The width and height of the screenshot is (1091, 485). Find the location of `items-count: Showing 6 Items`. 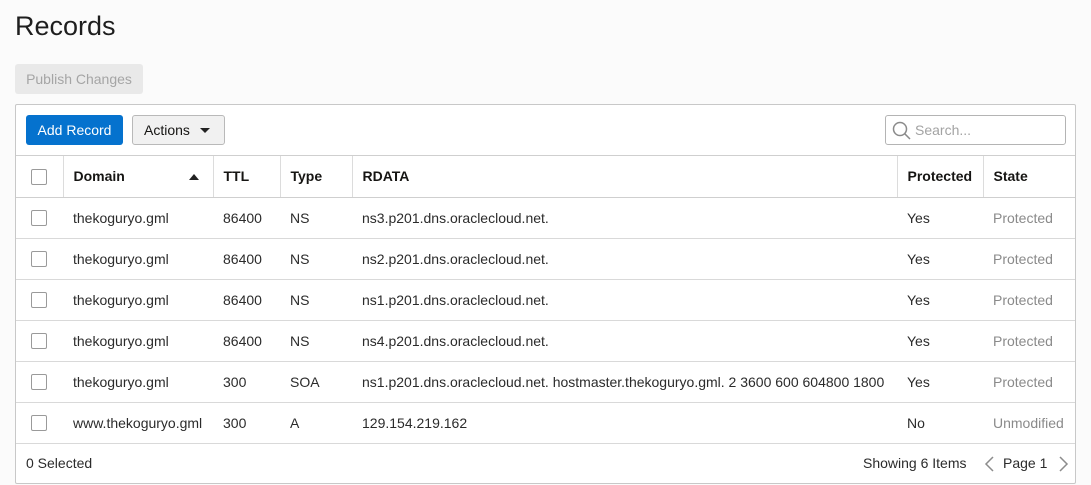

items-count: Showing 6 Items is located at coordinates (915, 463).